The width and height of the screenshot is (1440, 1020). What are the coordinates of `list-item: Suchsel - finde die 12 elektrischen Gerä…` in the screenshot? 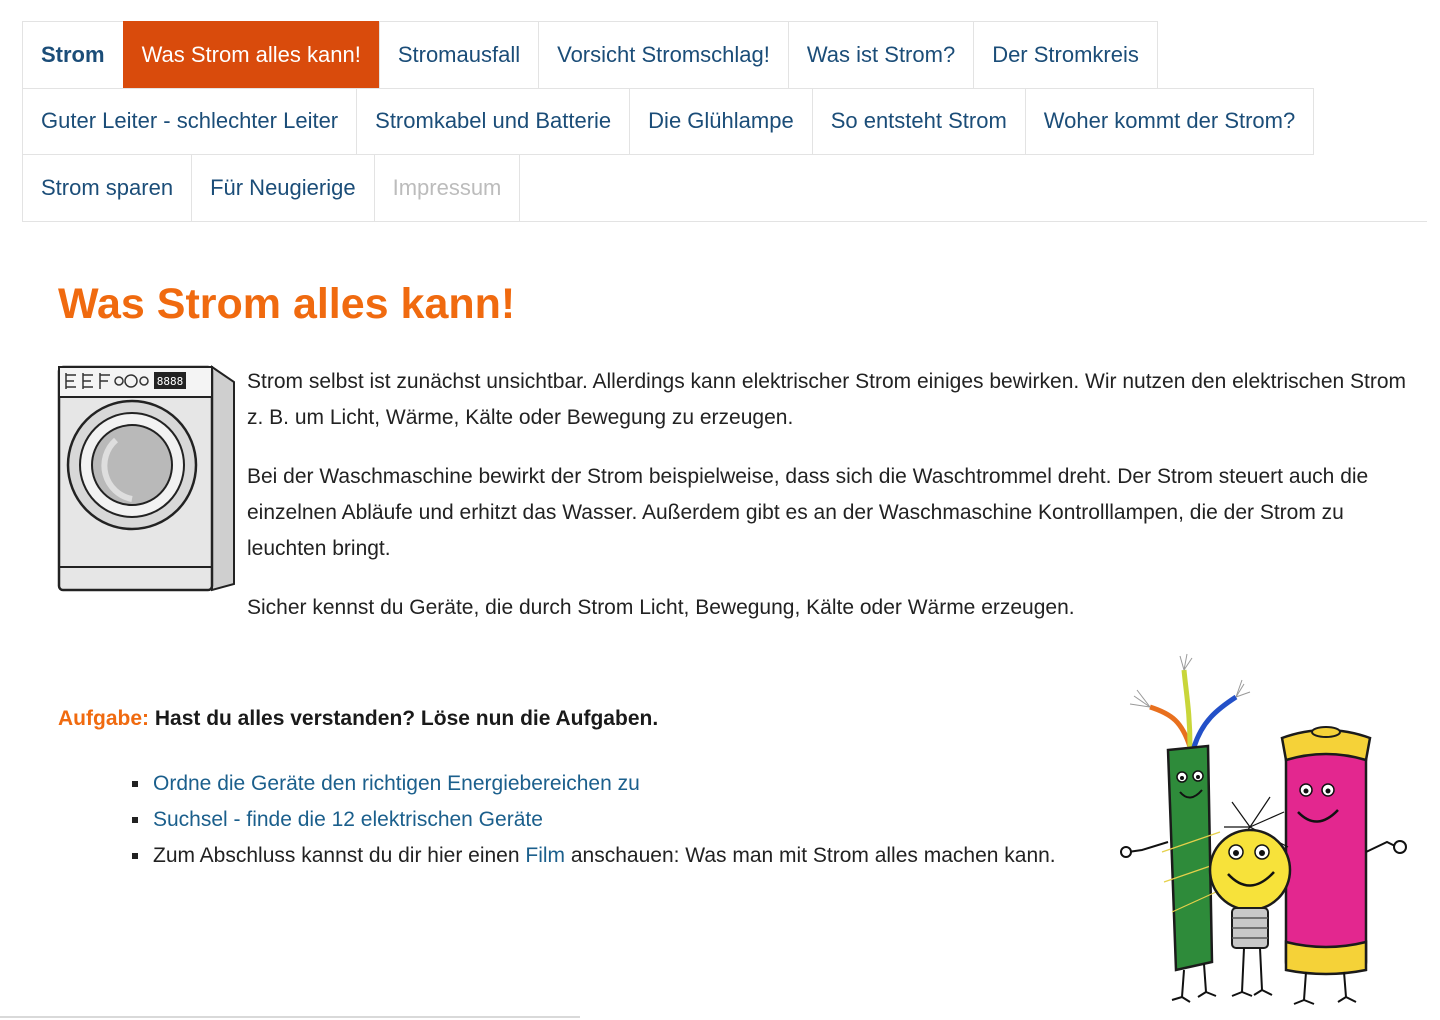 It's located at (615, 820).